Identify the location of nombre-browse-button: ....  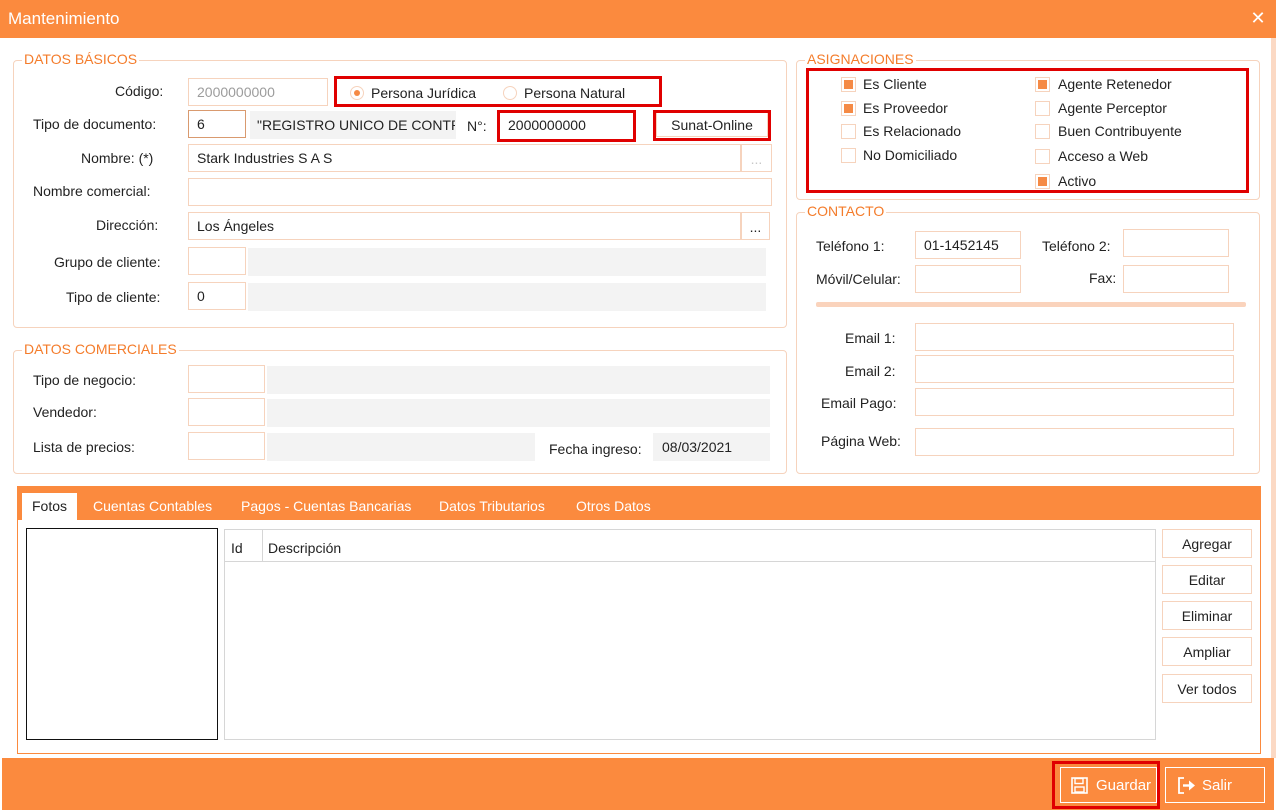
(756, 158).